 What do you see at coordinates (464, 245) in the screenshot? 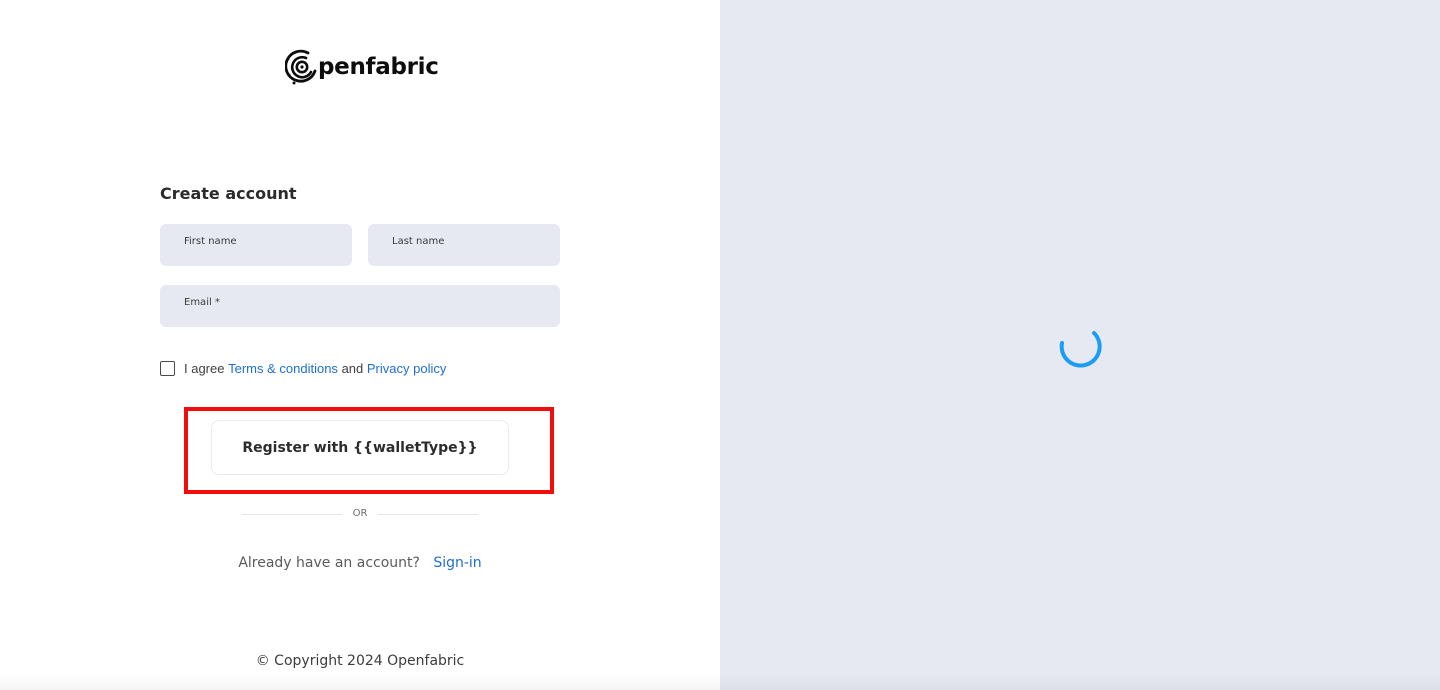
I see `last-name-field: Last name` at bounding box center [464, 245].